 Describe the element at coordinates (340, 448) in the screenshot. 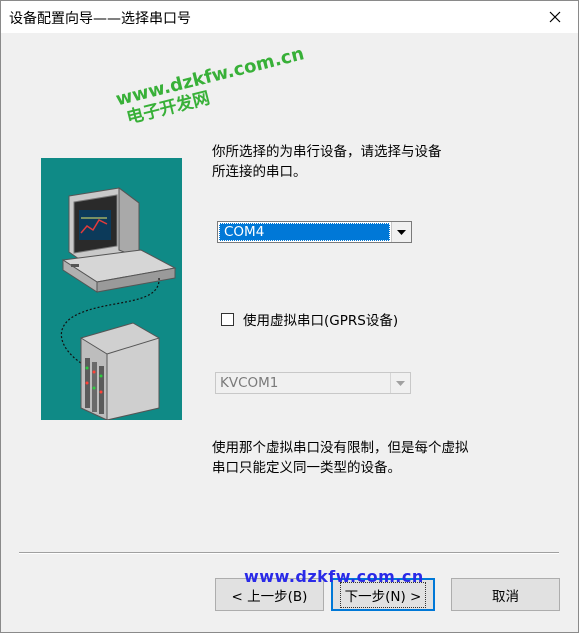

I see `note-line: 使用那个虚拟串口没有限制，但是每个虚拟` at that location.